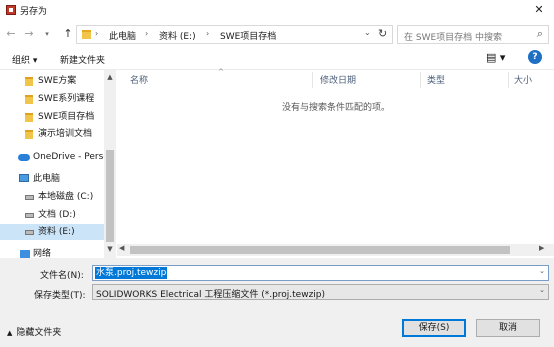 Image resolution: width=554 pixels, height=347 pixels. Describe the element at coordinates (57, 215) in the screenshot. I see `sidebar-item-label: 文档 (D:)` at that location.